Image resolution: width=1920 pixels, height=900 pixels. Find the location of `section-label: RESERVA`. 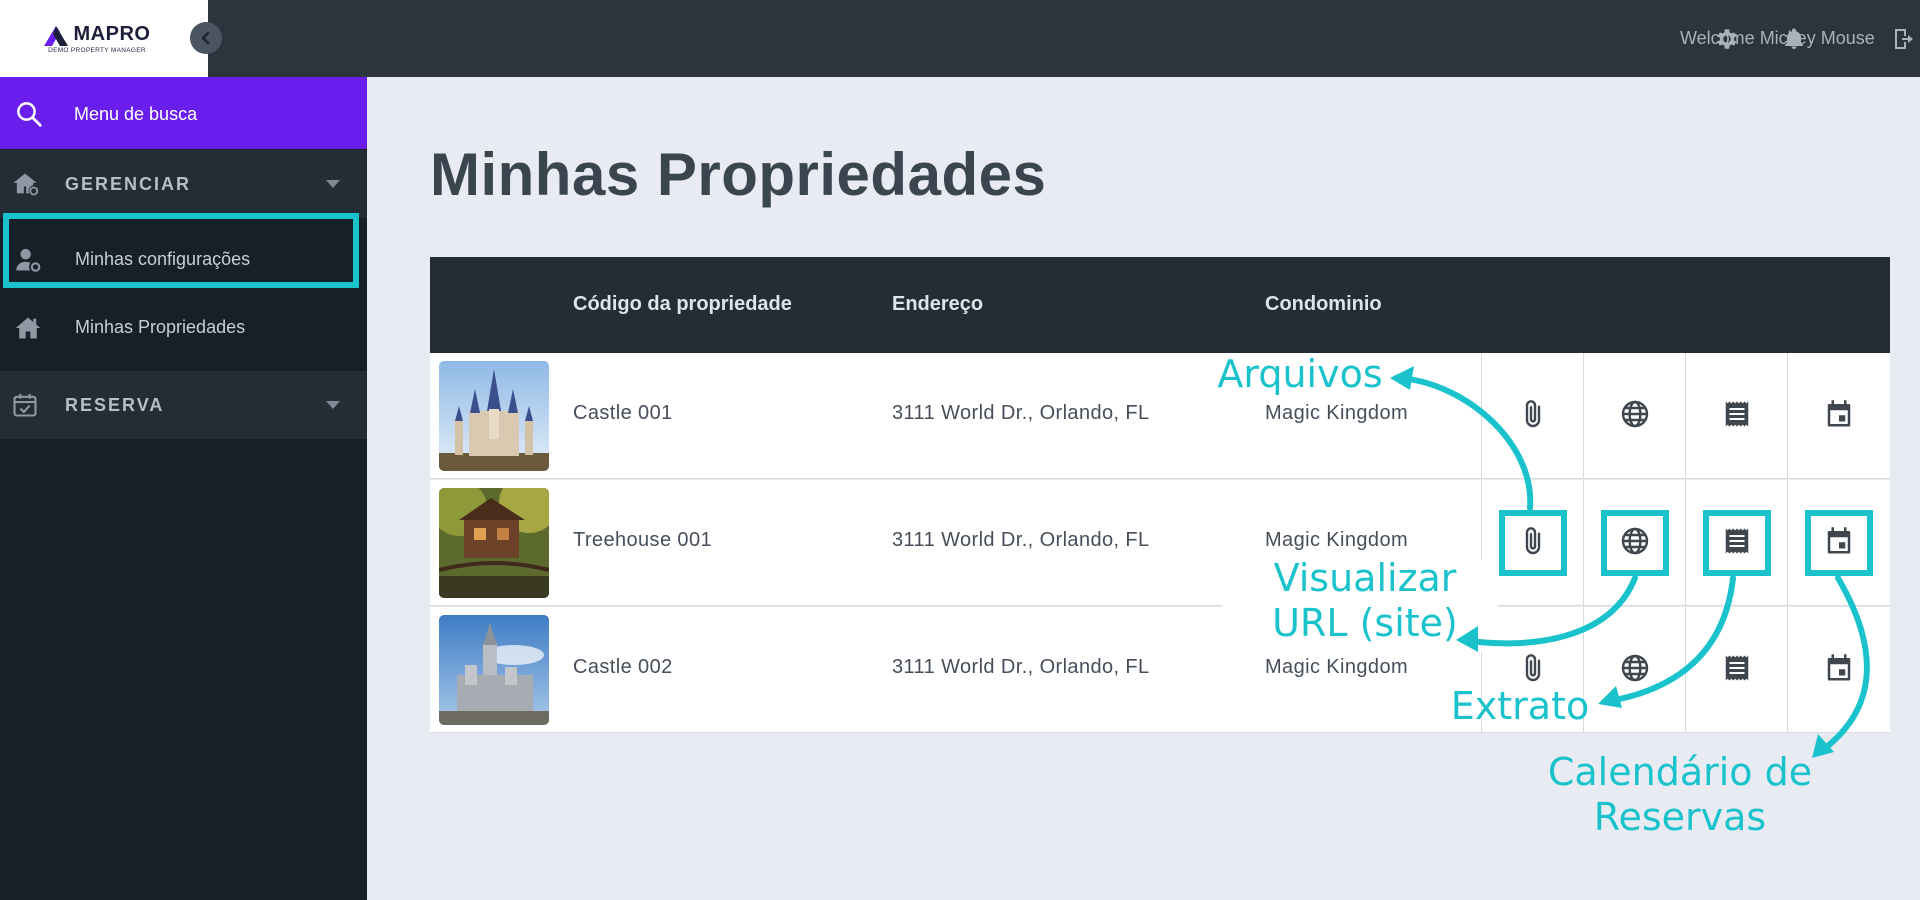

section-label: RESERVA is located at coordinates (115, 404).